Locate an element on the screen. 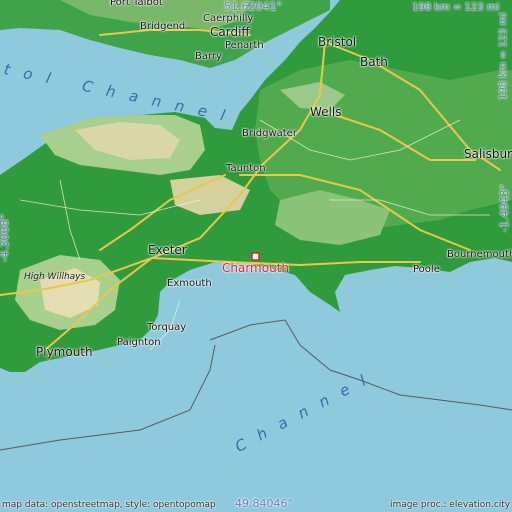  town-barry: Barry is located at coordinates (208, 56).